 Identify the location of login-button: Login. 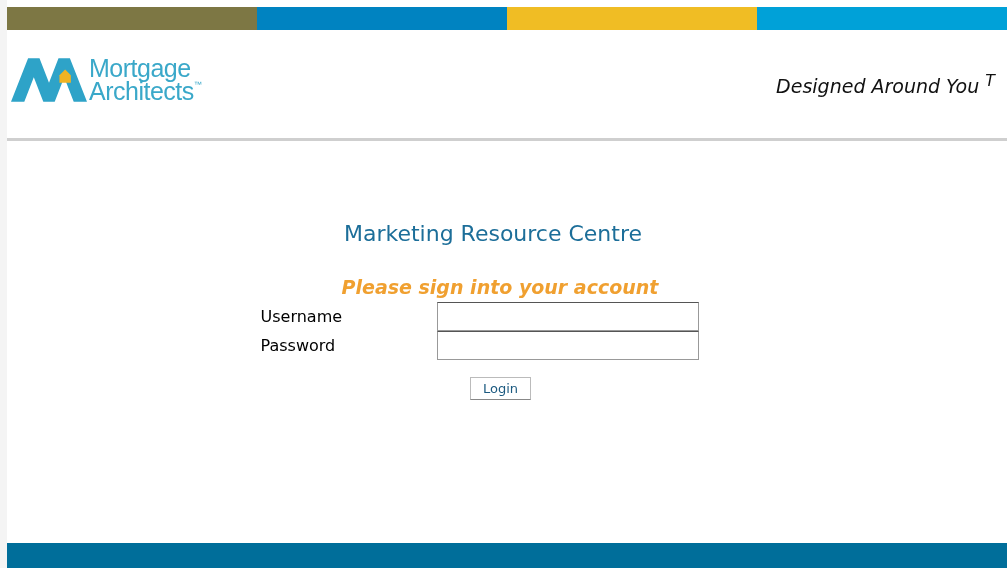
(500, 388).